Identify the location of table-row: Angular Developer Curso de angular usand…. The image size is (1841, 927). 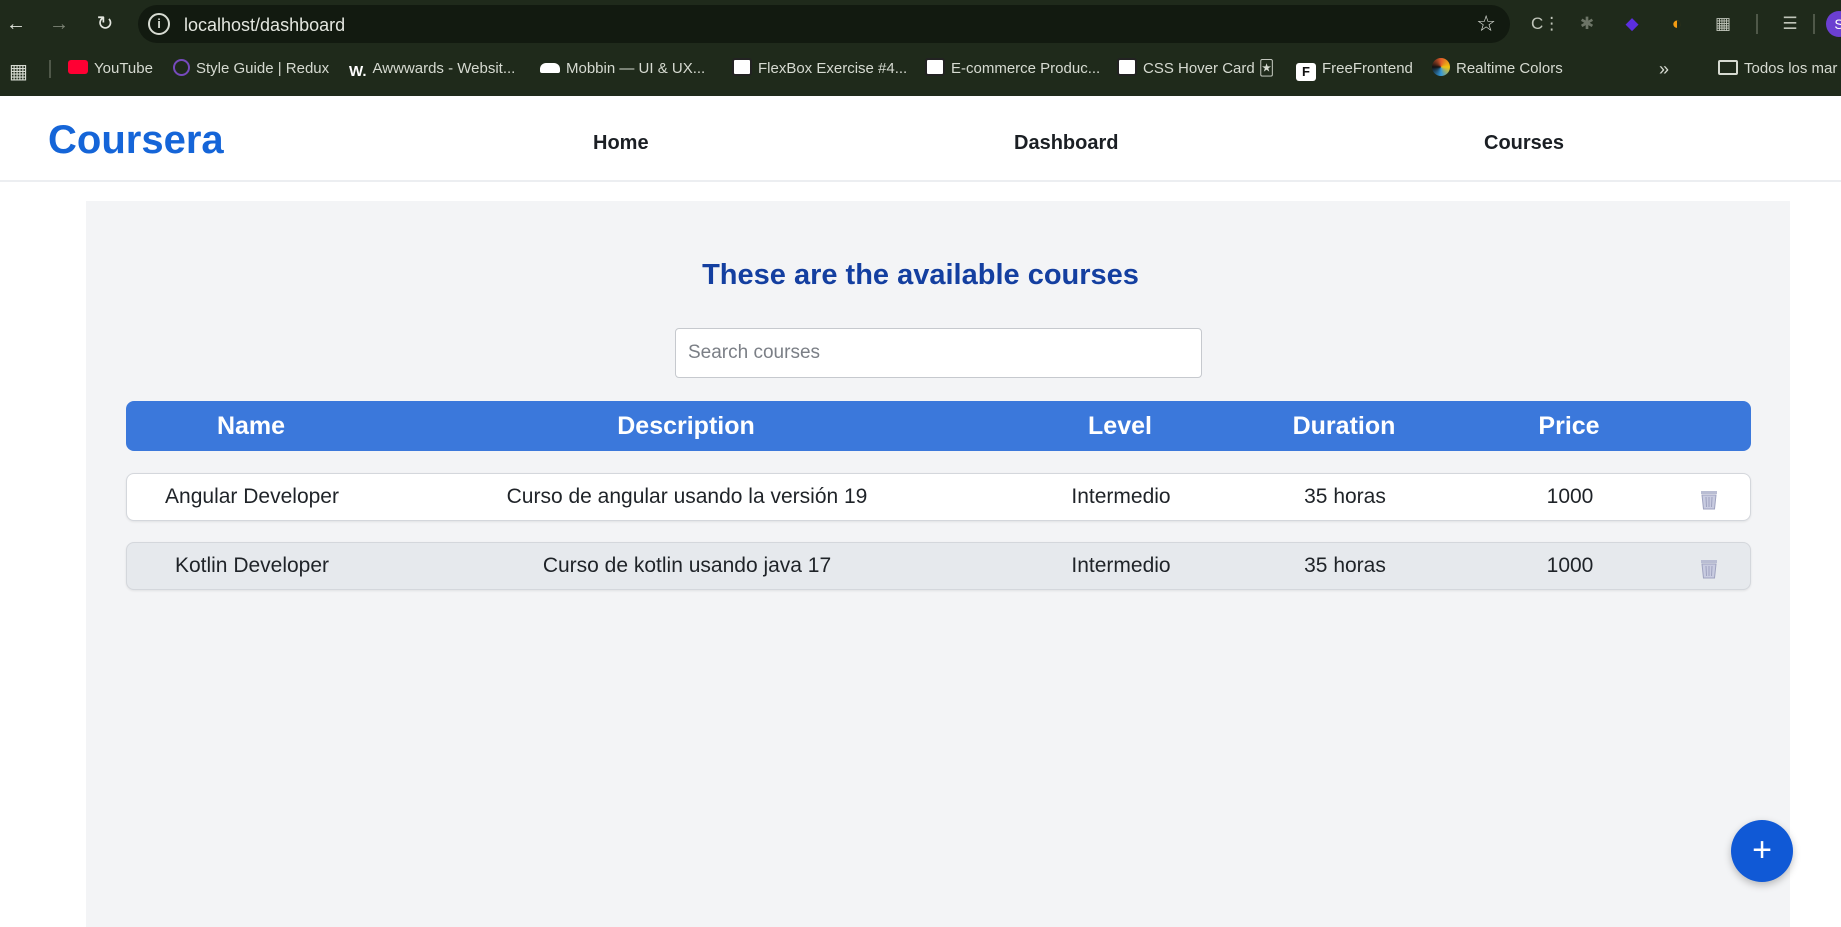
(938, 497).